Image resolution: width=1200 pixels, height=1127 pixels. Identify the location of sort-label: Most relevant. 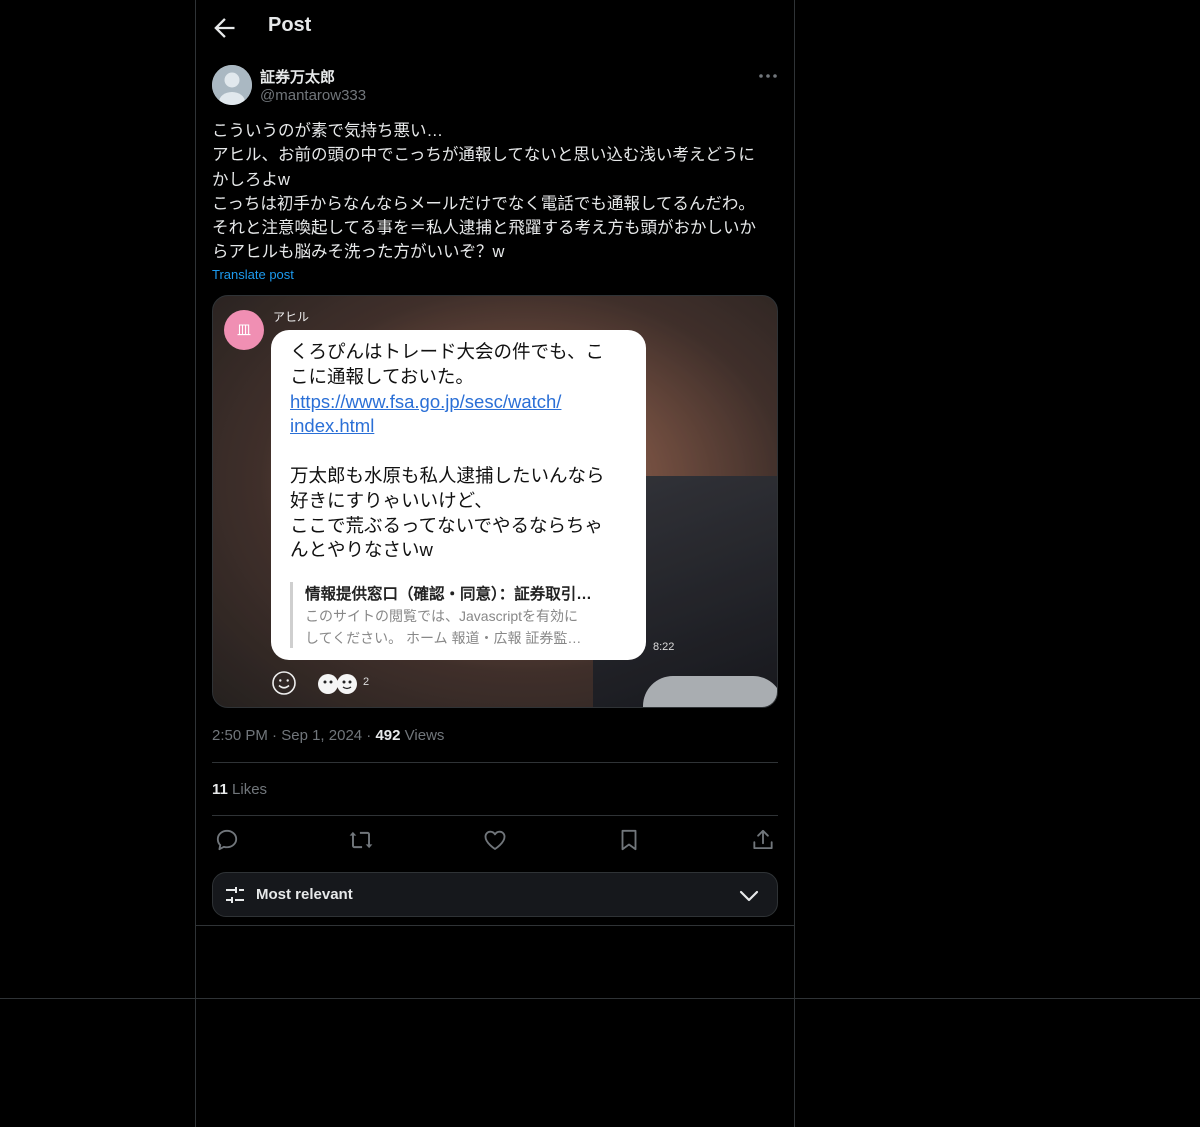
(304, 894).